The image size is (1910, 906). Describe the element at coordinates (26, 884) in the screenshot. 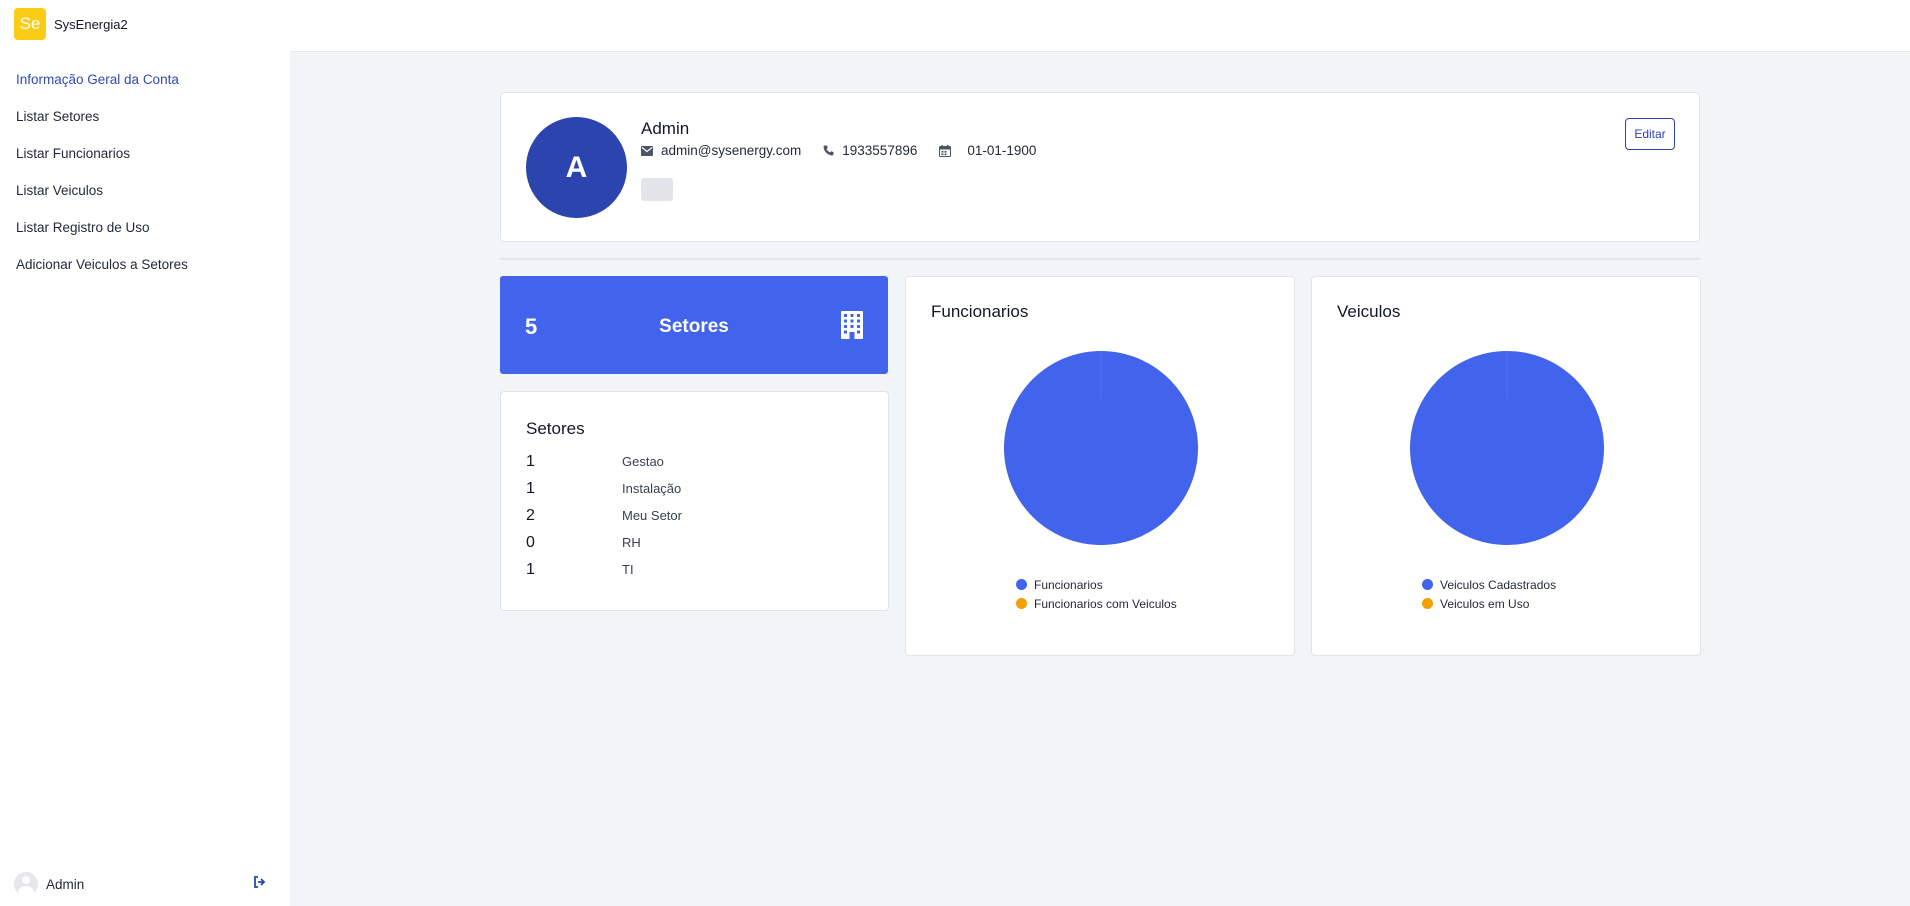

I see `user-avatar-icon` at that location.